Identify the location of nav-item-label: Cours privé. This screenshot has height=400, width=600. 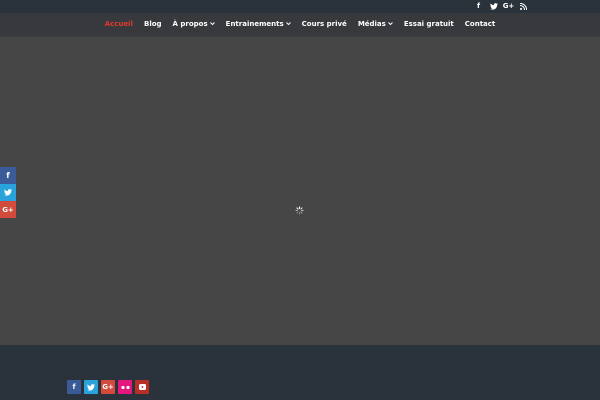
(324, 24).